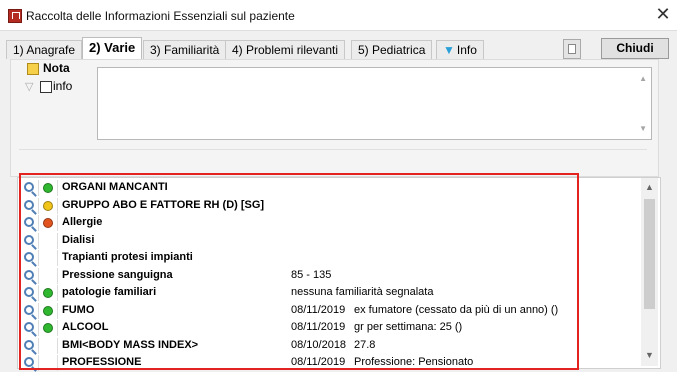 This screenshot has height=372, width=677. I want to click on list-item: Pressione sanguigna 85 - 135, so click(328, 276).